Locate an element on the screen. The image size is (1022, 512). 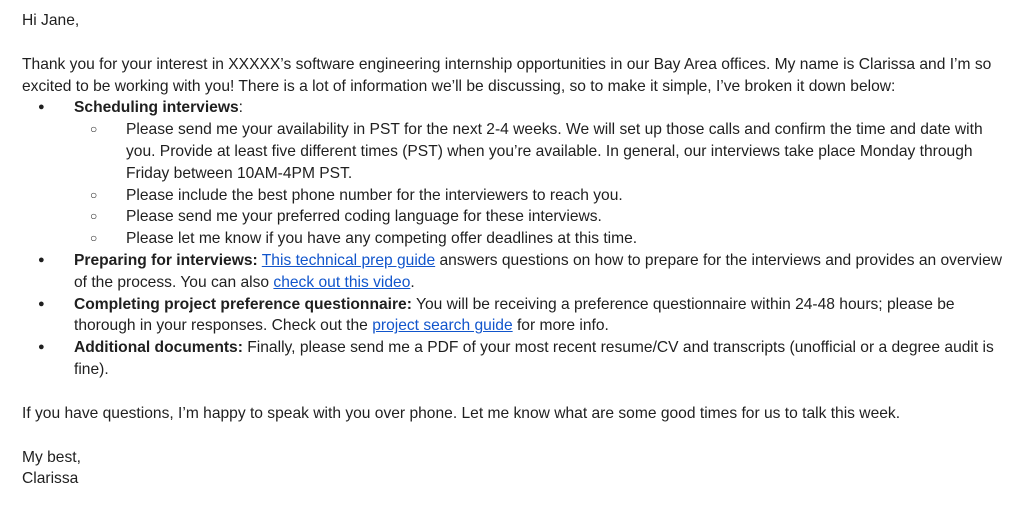
questionnaire-text-end: for more info. is located at coordinates (560, 326).